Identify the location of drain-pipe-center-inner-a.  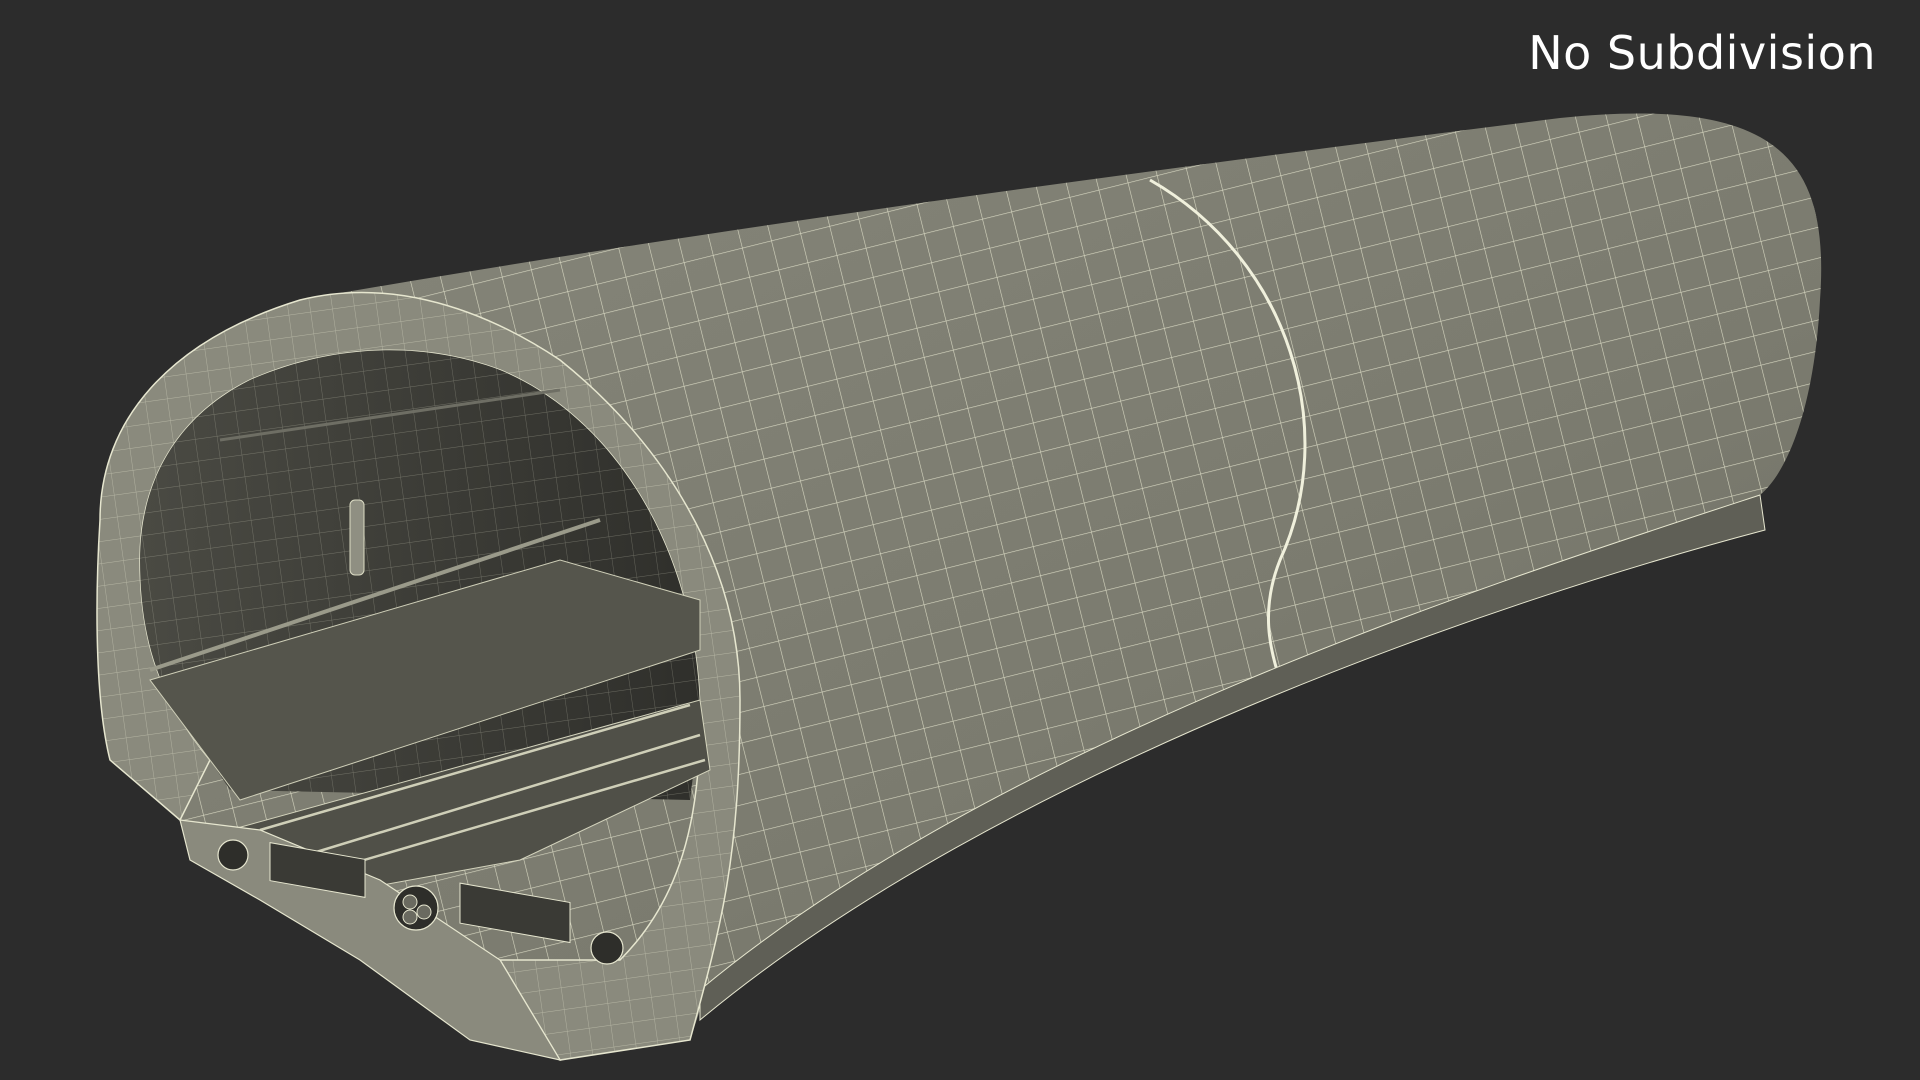
(410, 902).